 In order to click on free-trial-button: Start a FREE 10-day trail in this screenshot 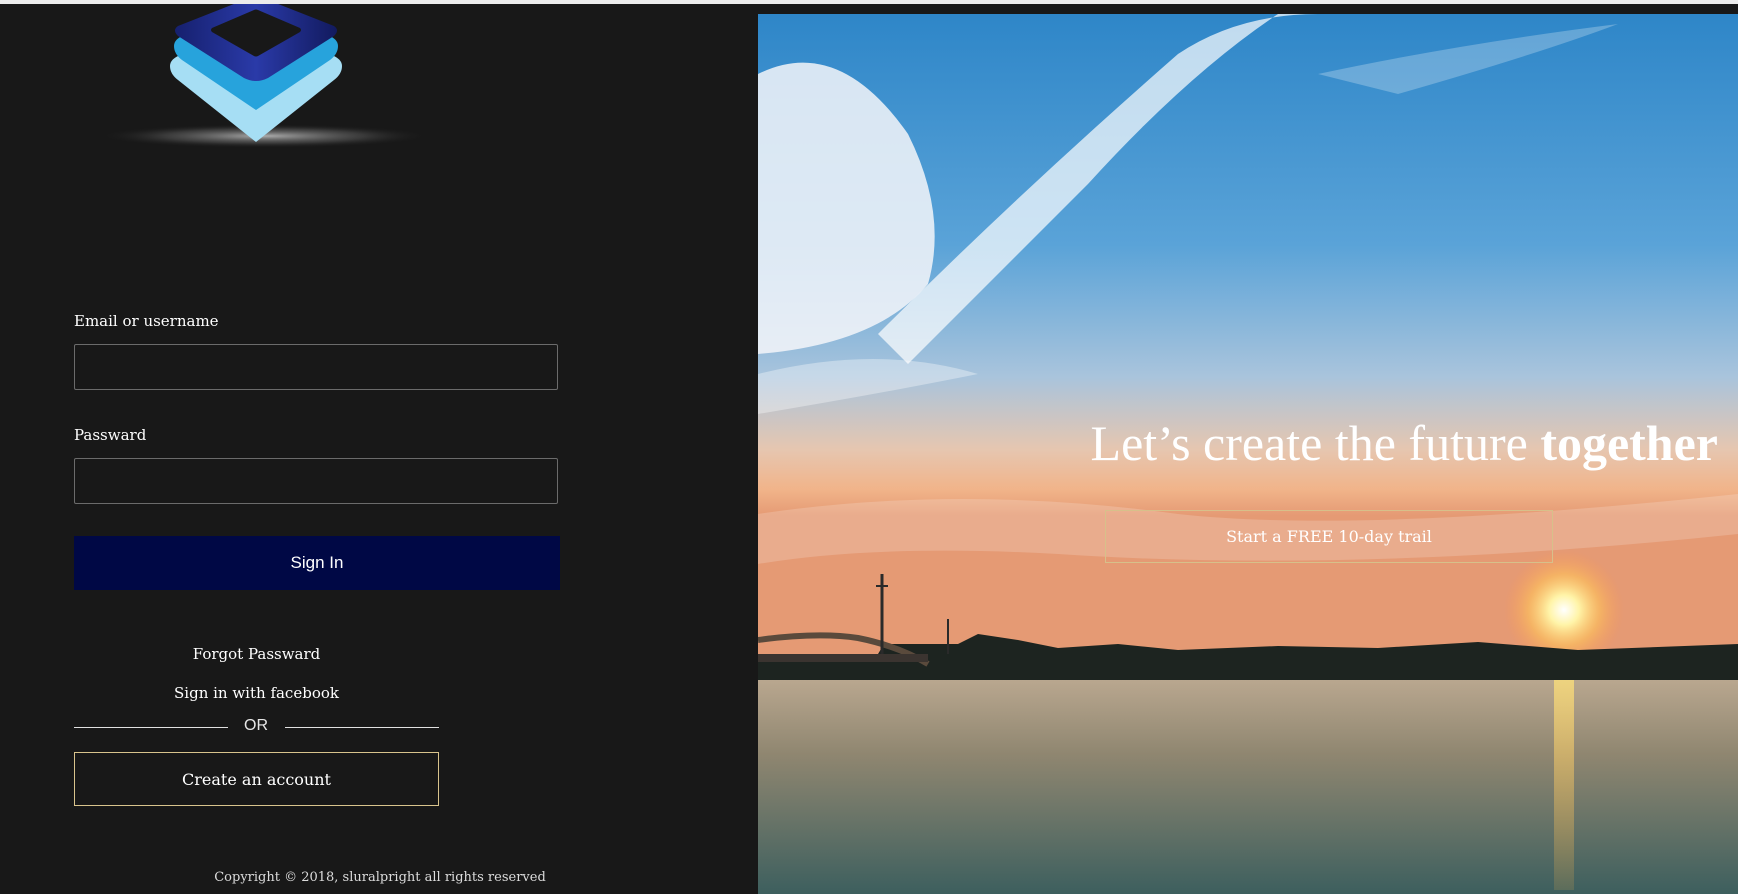, I will do `click(1329, 536)`.